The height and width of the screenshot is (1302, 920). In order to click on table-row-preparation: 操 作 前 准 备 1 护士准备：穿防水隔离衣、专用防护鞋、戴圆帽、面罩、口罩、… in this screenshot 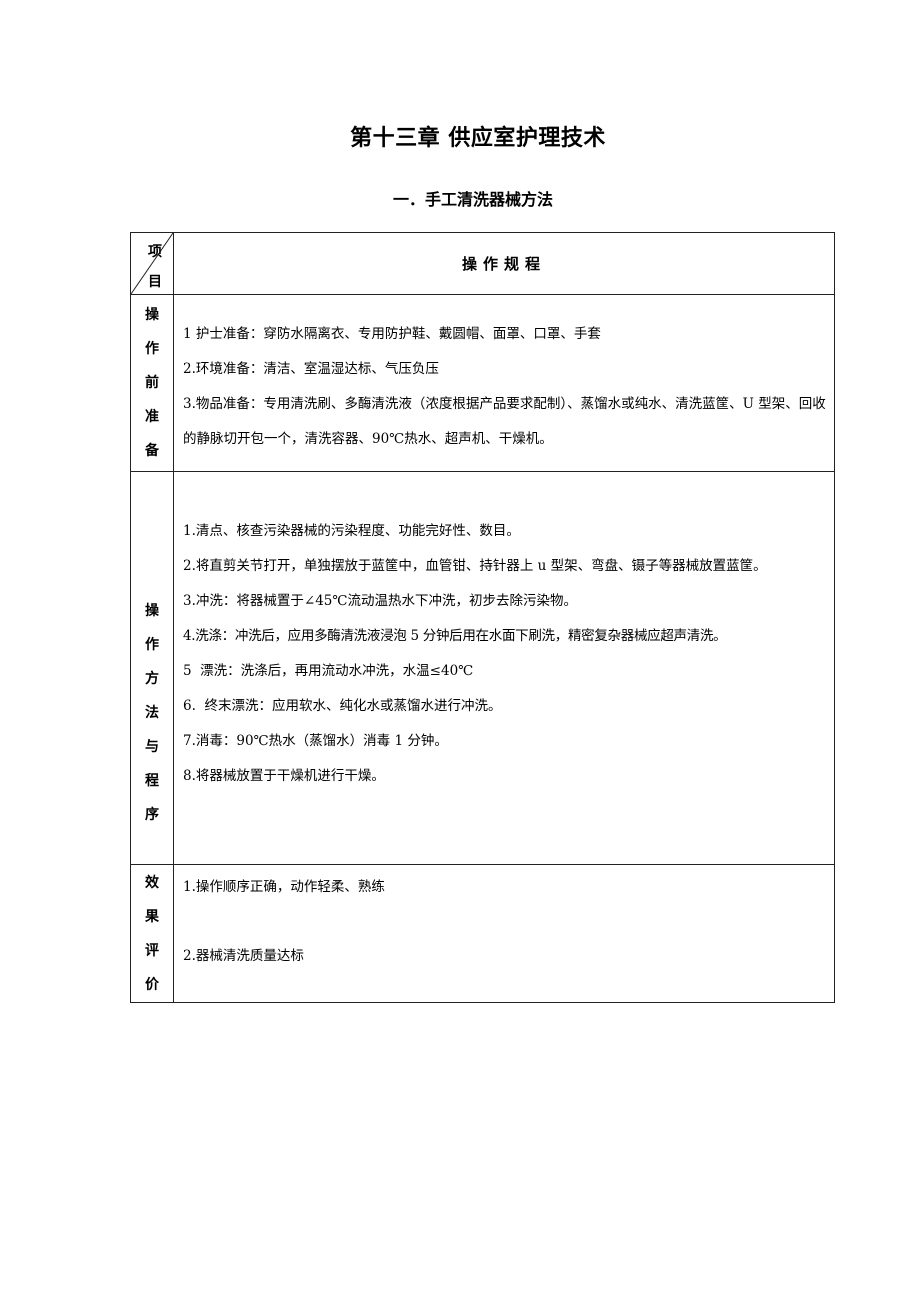, I will do `click(482, 383)`.